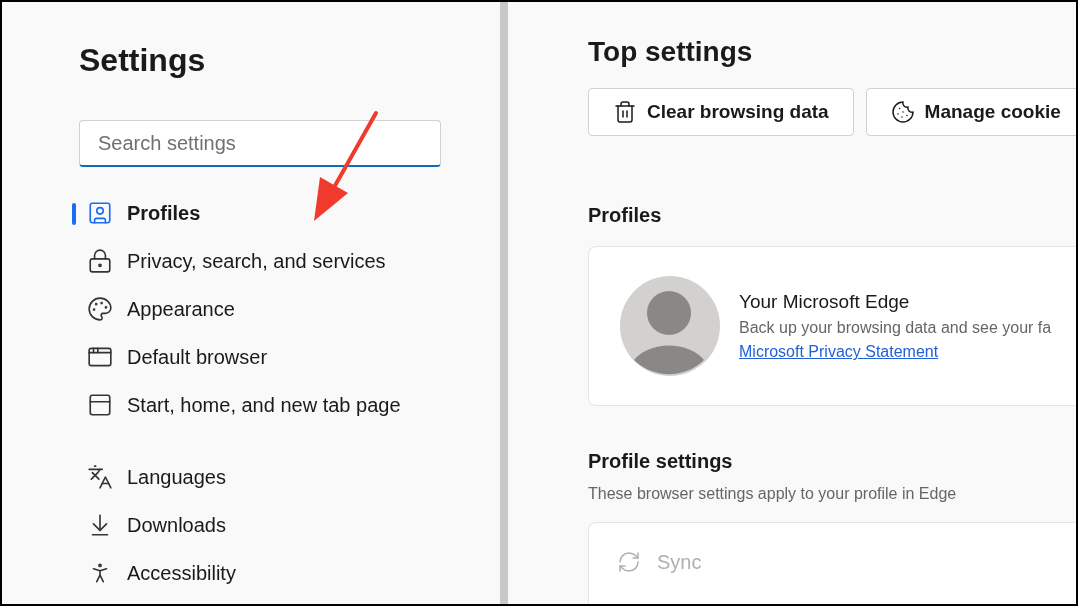  What do you see at coordinates (902, 112) in the screenshot?
I see `cookie-icon` at bounding box center [902, 112].